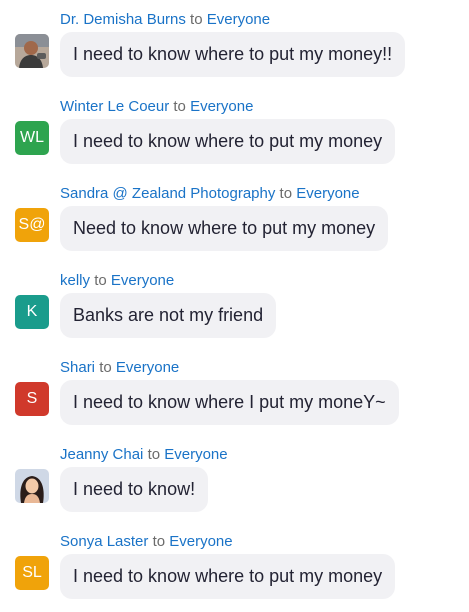 This screenshot has height=612, width=469. Describe the element at coordinates (75, 280) in the screenshot. I see `sender-name: kelly` at that location.